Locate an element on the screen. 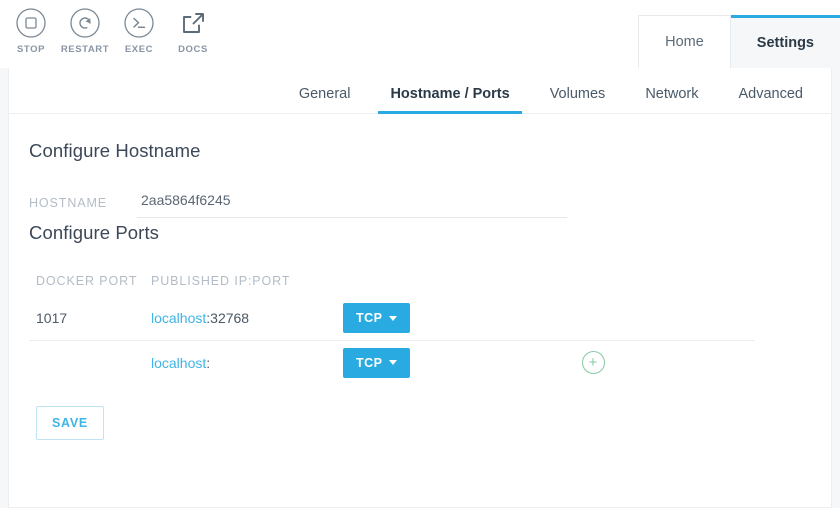 The width and height of the screenshot is (840, 508). protocol-dropdown-1-label: TCP is located at coordinates (369, 318).